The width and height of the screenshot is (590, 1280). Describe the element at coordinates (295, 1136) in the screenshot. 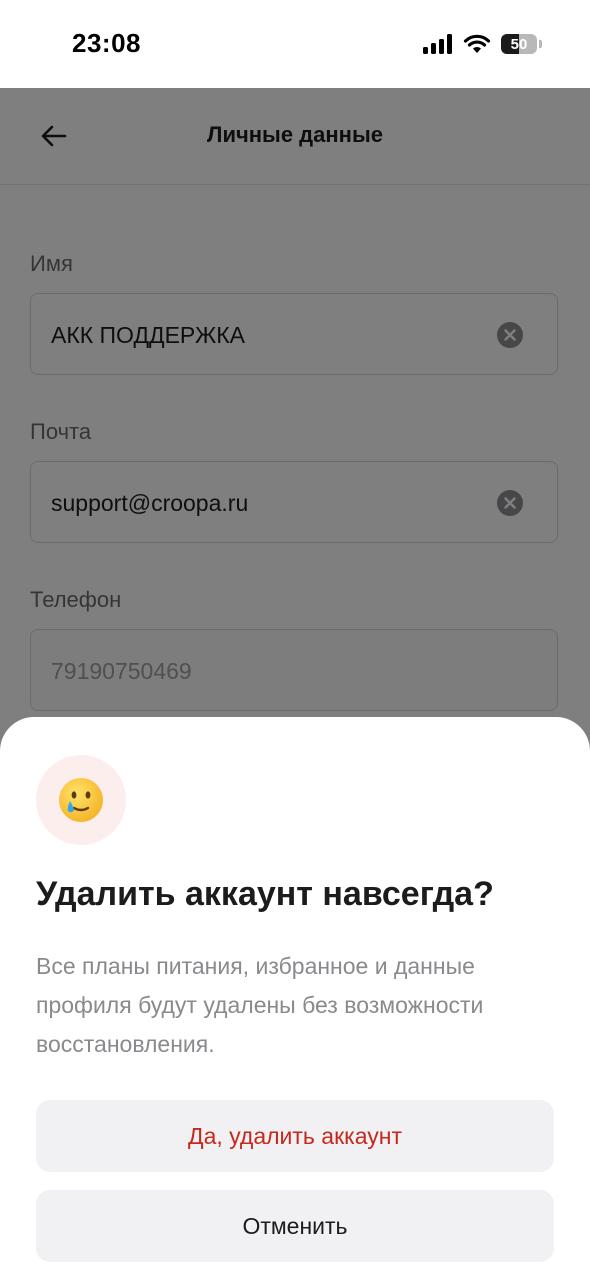

I see `confirm-delete-button: Да, удалить аккаунт` at that location.